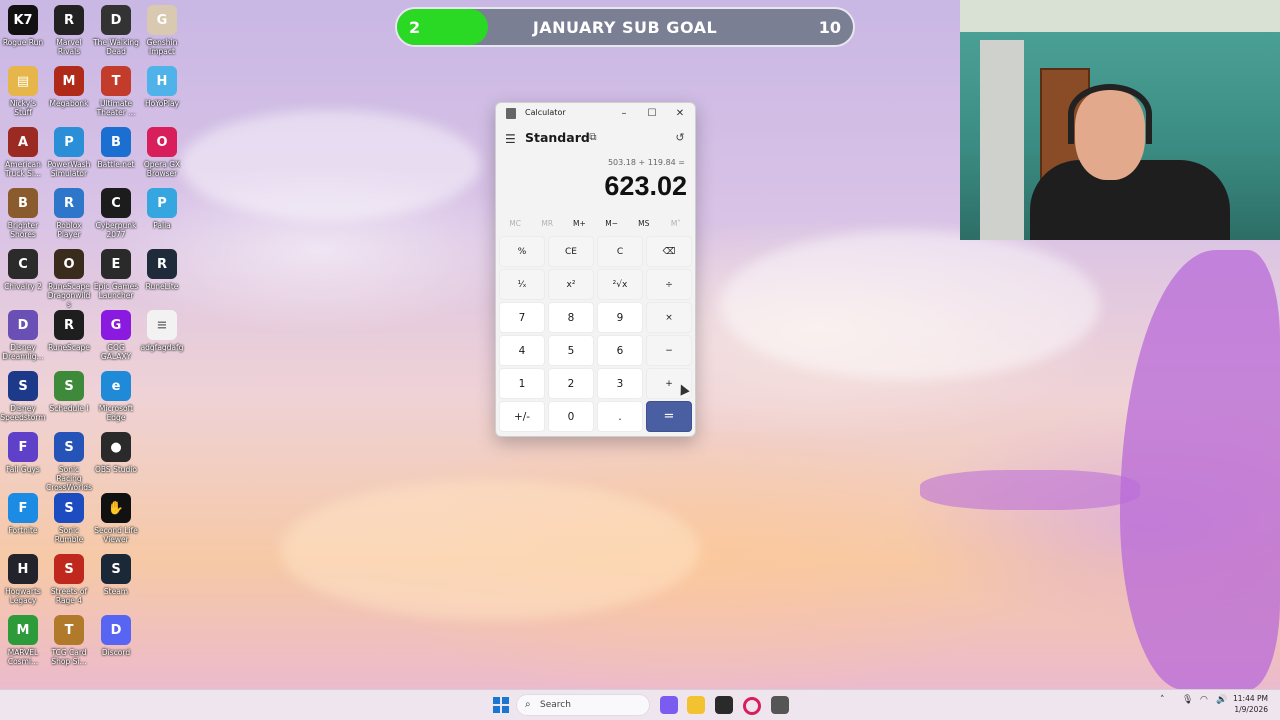 Image resolution: width=1280 pixels, height=720 pixels. What do you see at coordinates (669, 317) in the screenshot?
I see `multiply-key: ×` at bounding box center [669, 317].